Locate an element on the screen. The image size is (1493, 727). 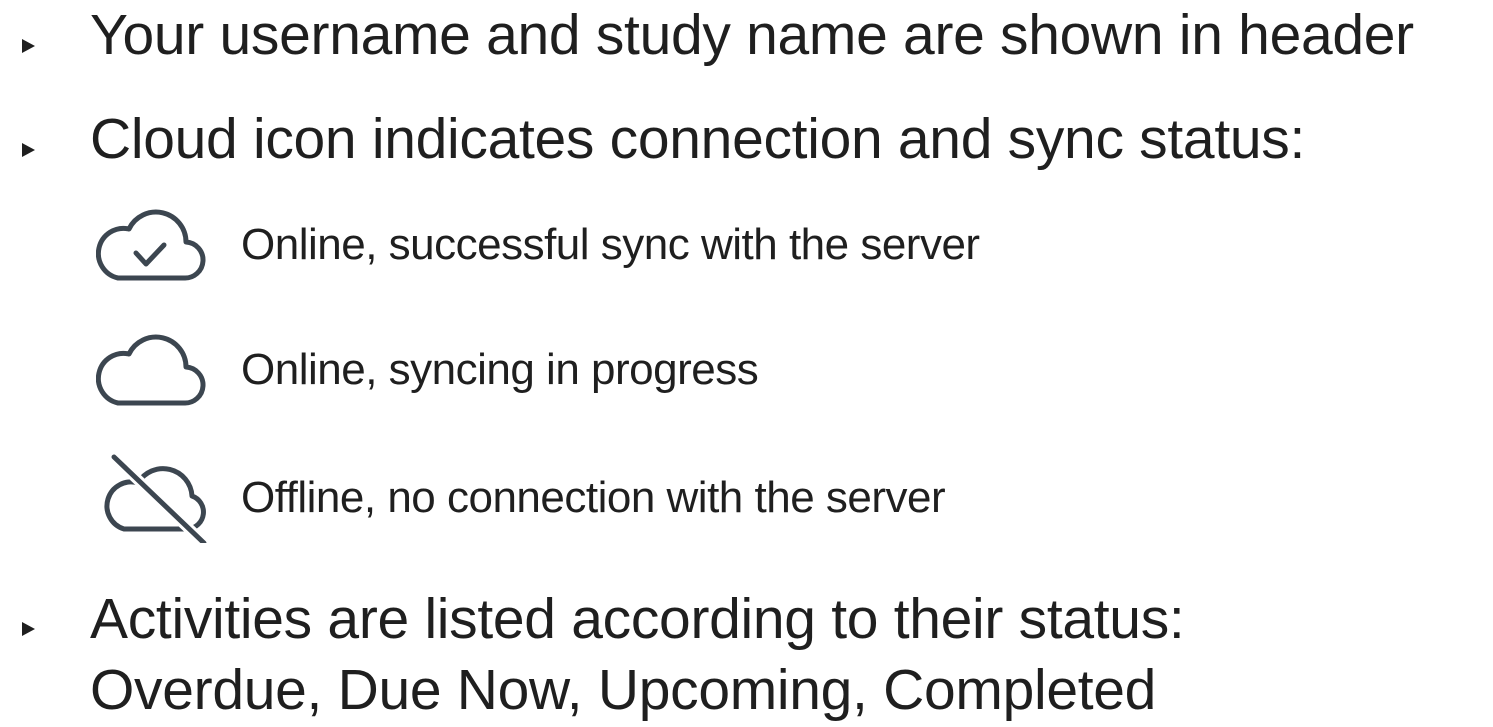
status-row-offline: Offline, no connection with the server is located at coordinates (521, 498).